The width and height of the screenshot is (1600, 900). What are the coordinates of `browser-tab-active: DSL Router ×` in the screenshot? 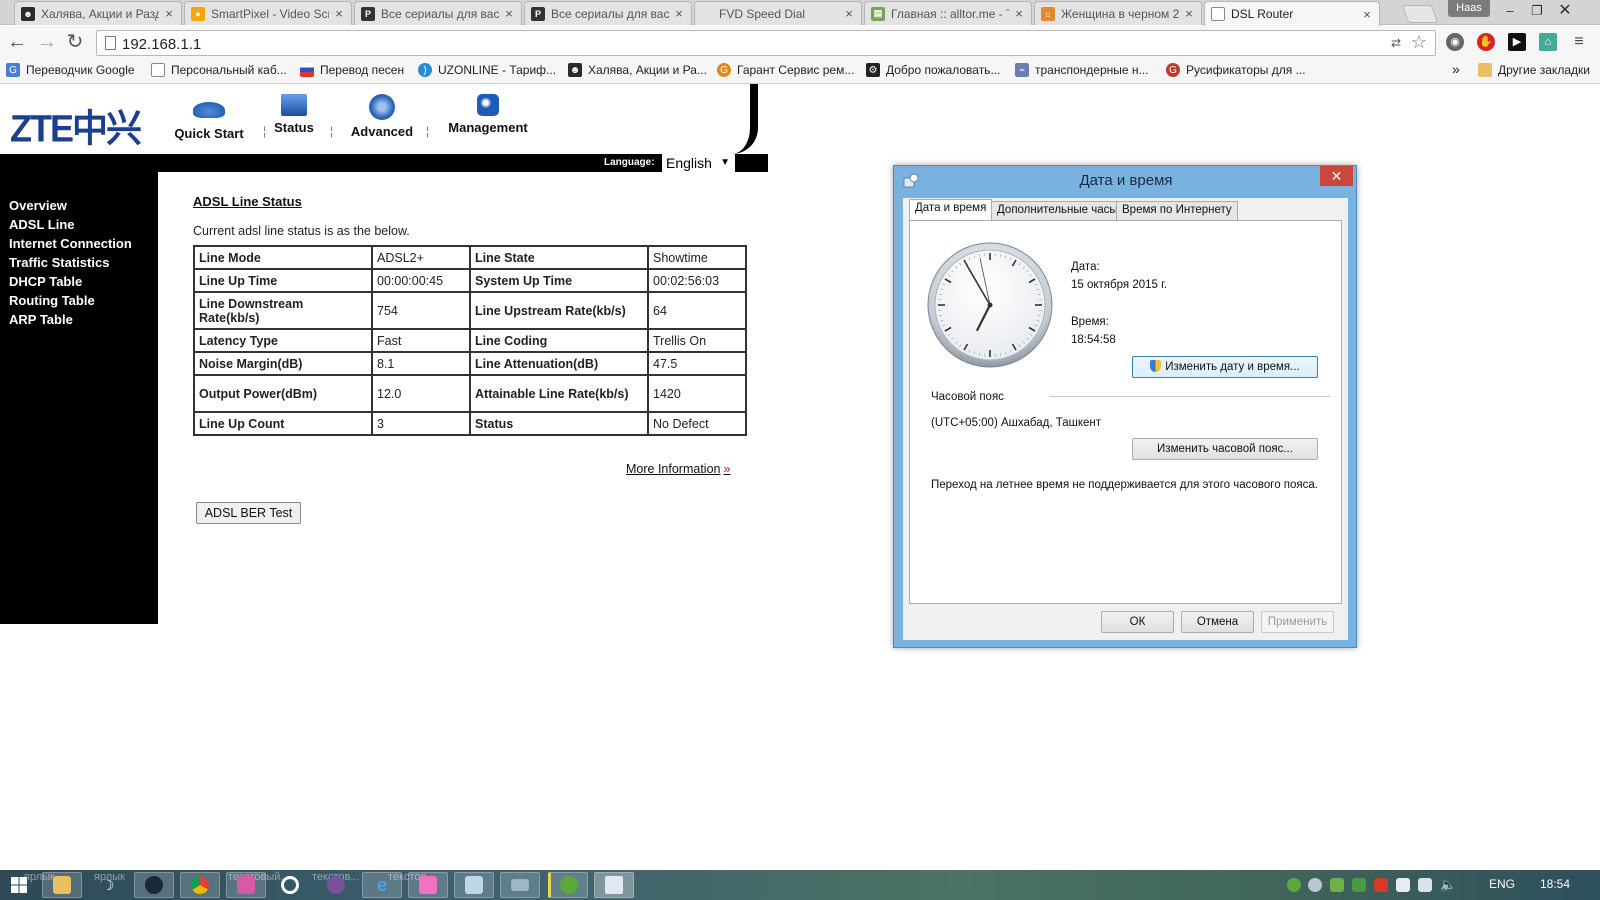 It's located at (1292, 13).